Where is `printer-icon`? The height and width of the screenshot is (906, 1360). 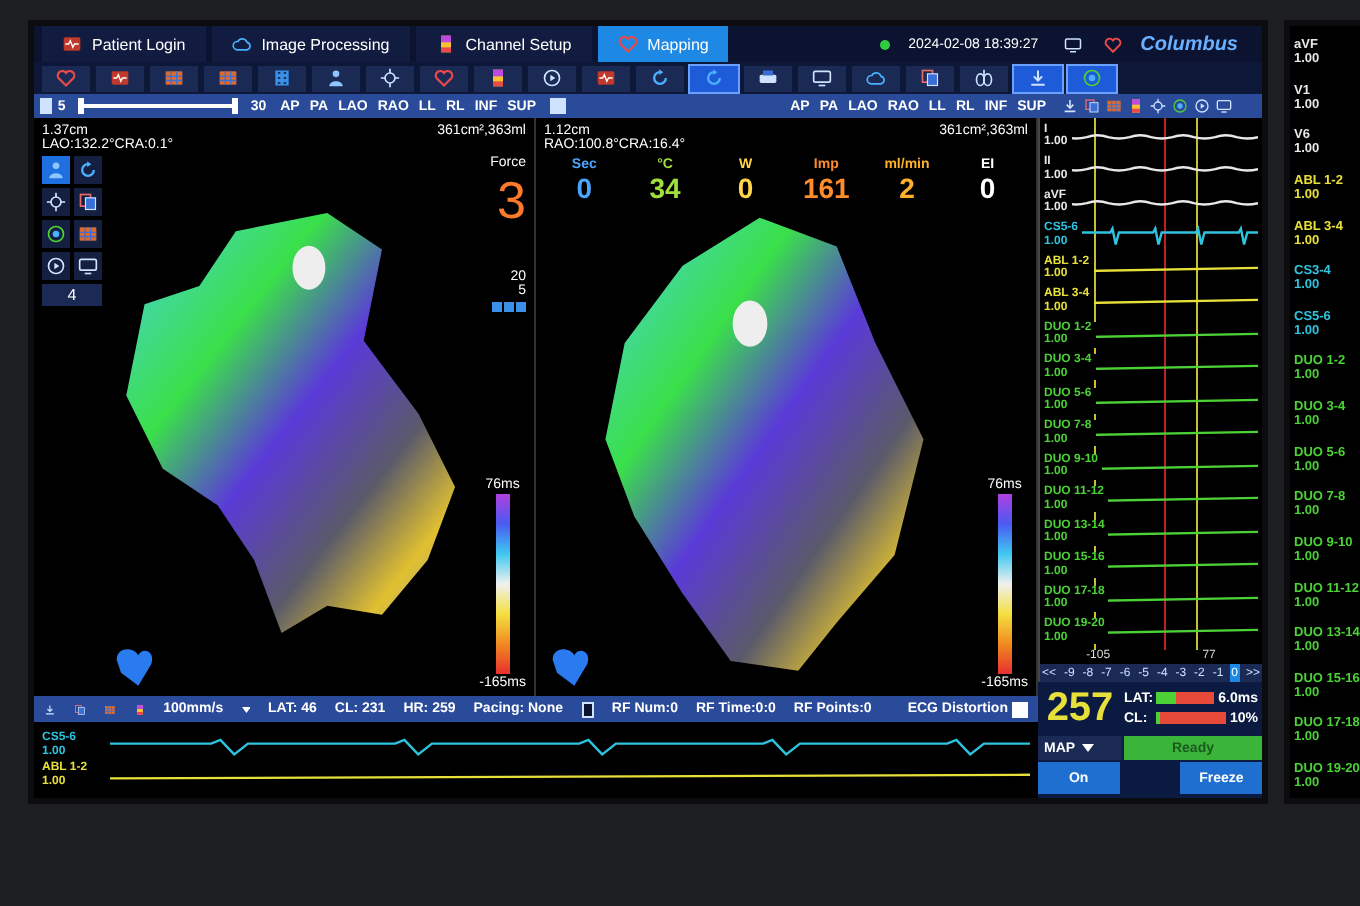 printer-icon is located at coordinates (768, 78).